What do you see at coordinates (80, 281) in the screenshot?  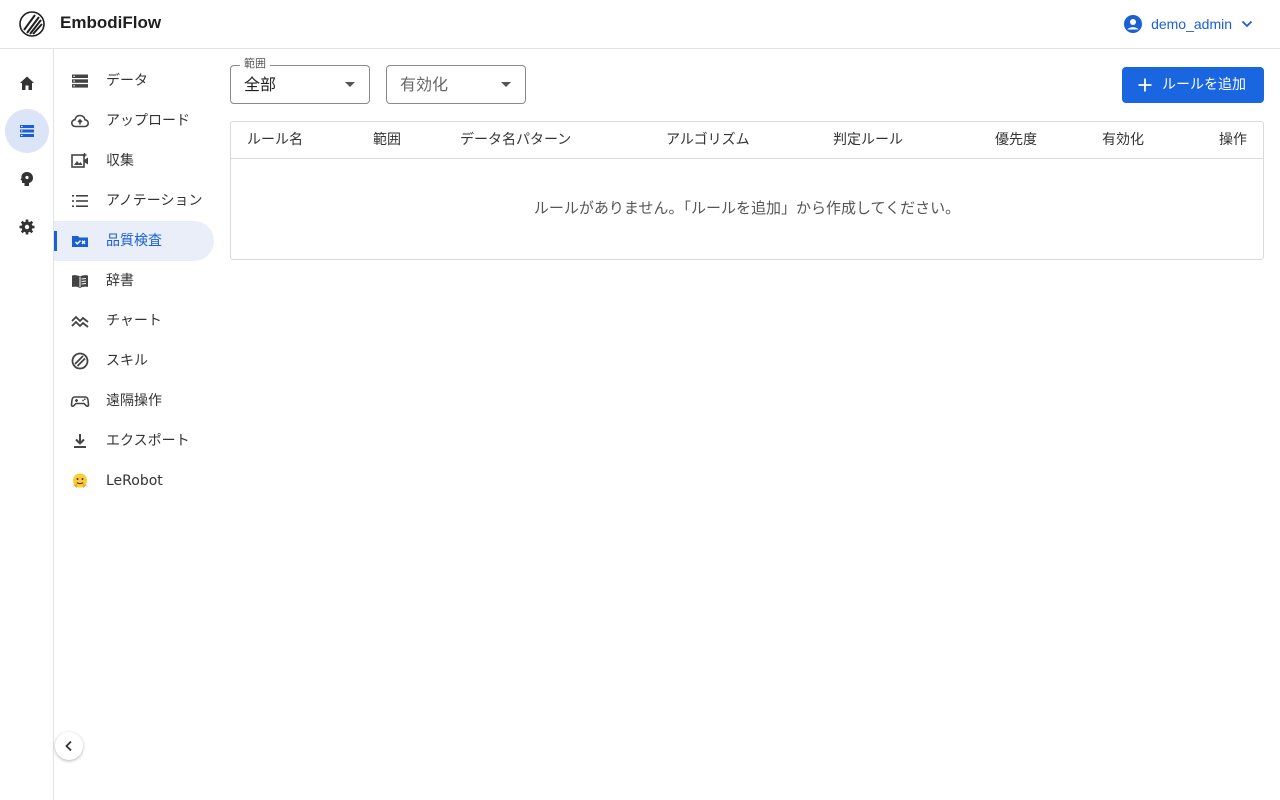 I see `book-icon` at bounding box center [80, 281].